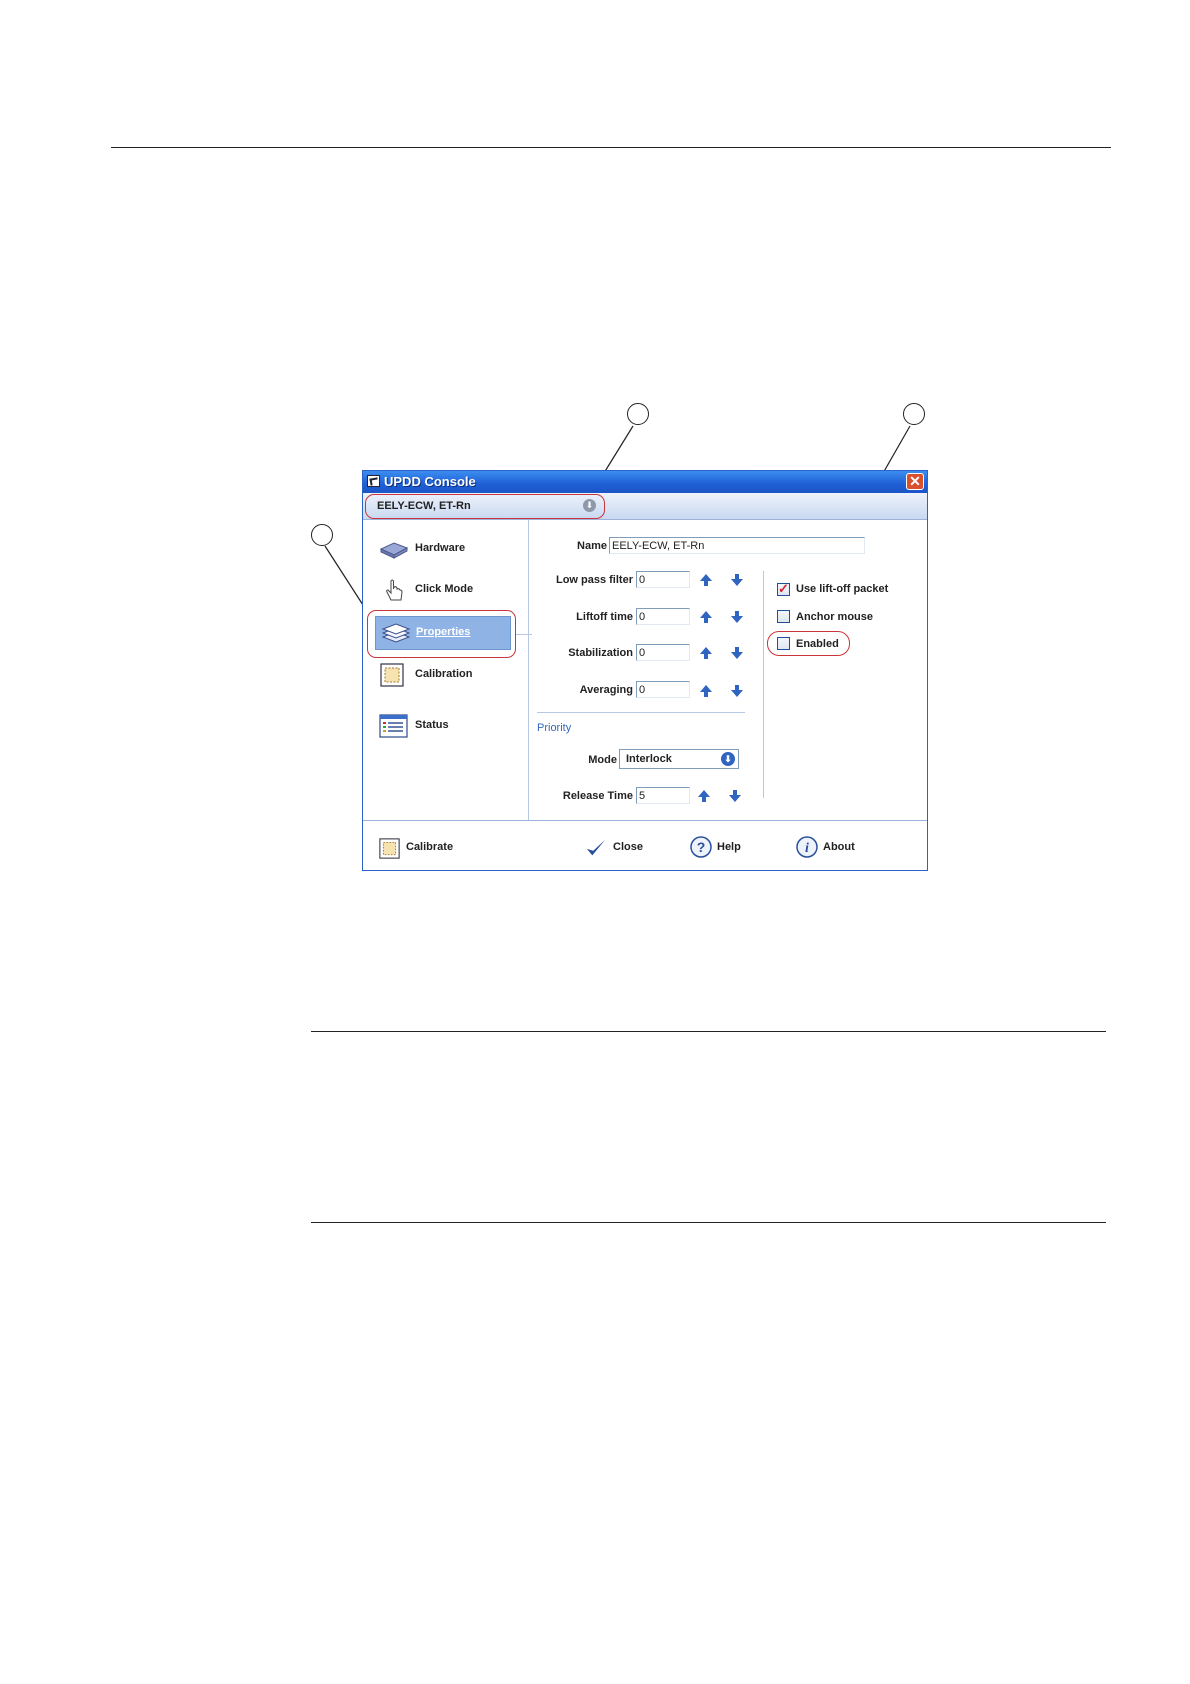  What do you see at coordinates (604, 617) in the screenshot?
I see `liftoff-time-label: Liftoff time` at bounding box center [604, 617].